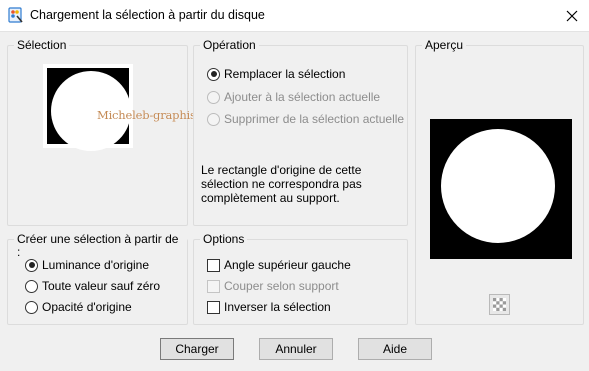  I want to click on operation-group-title: Opération, so click(229, 45).